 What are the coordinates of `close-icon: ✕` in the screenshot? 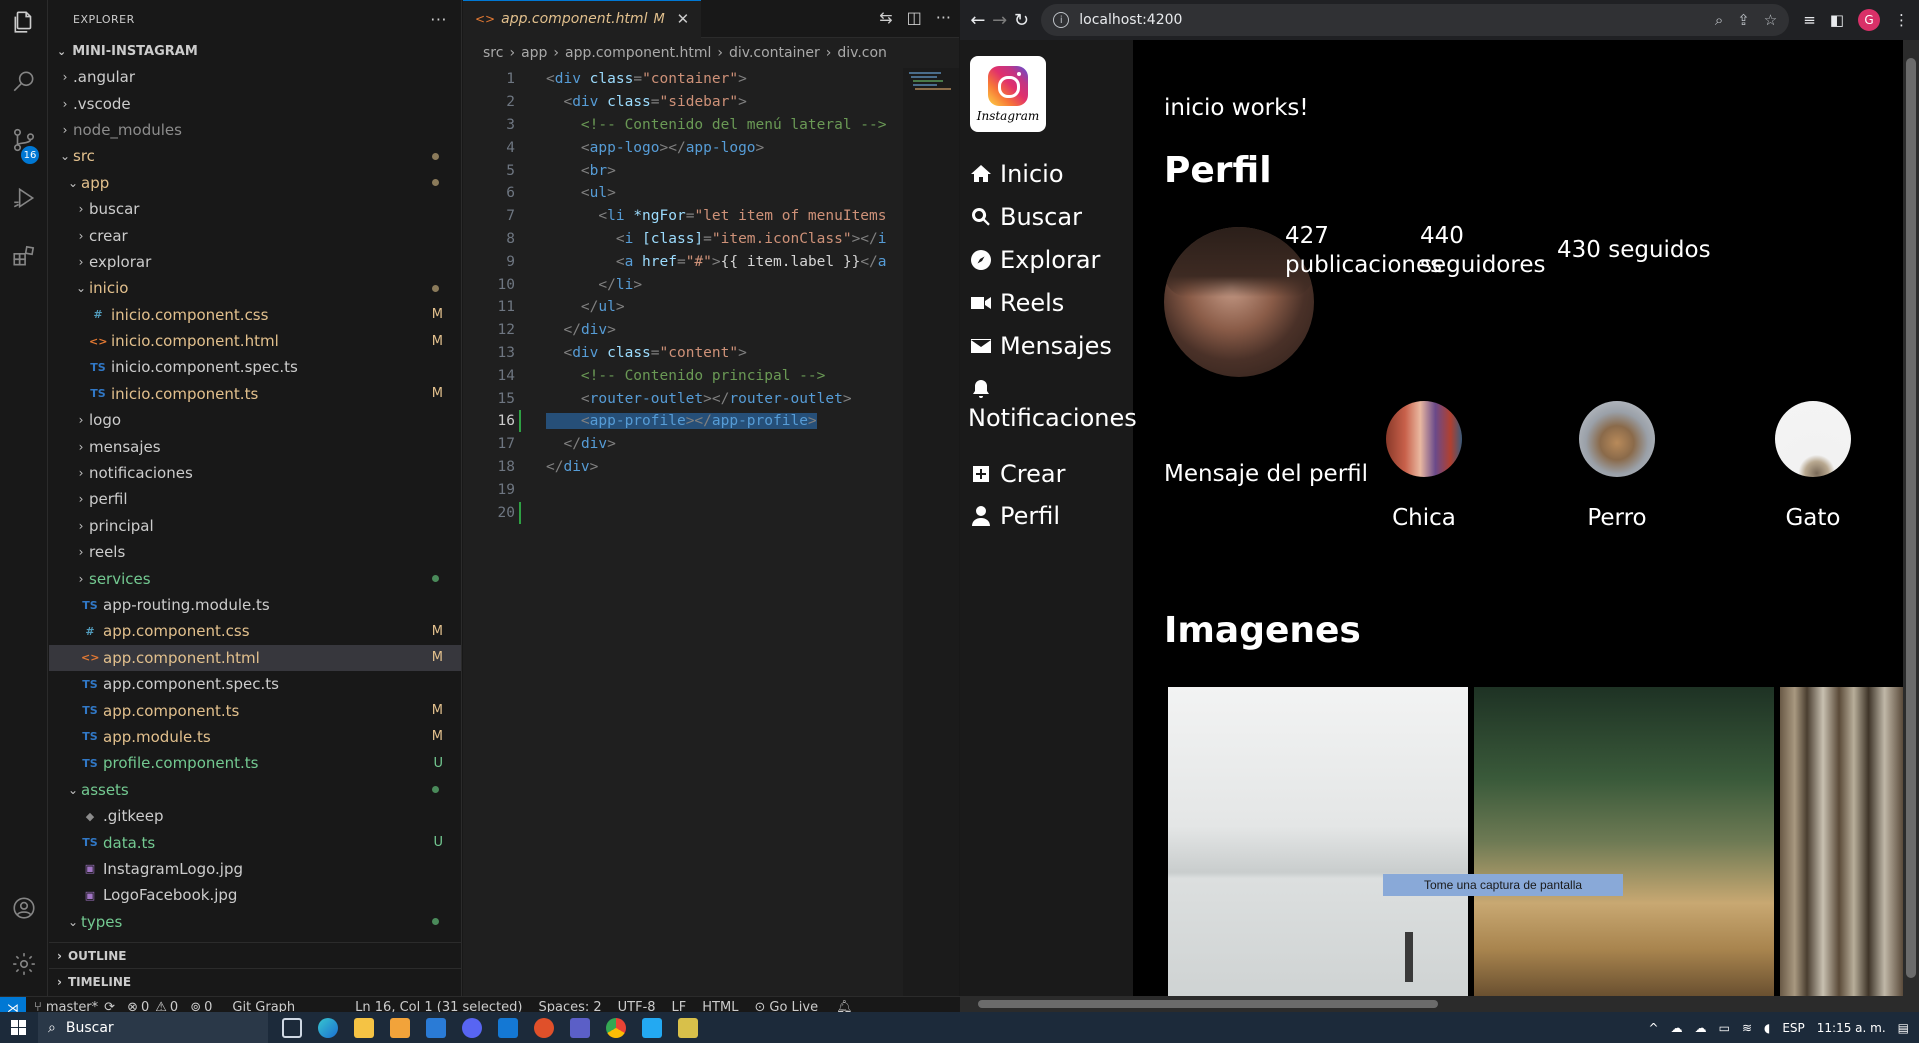 It's located at (683, 19).